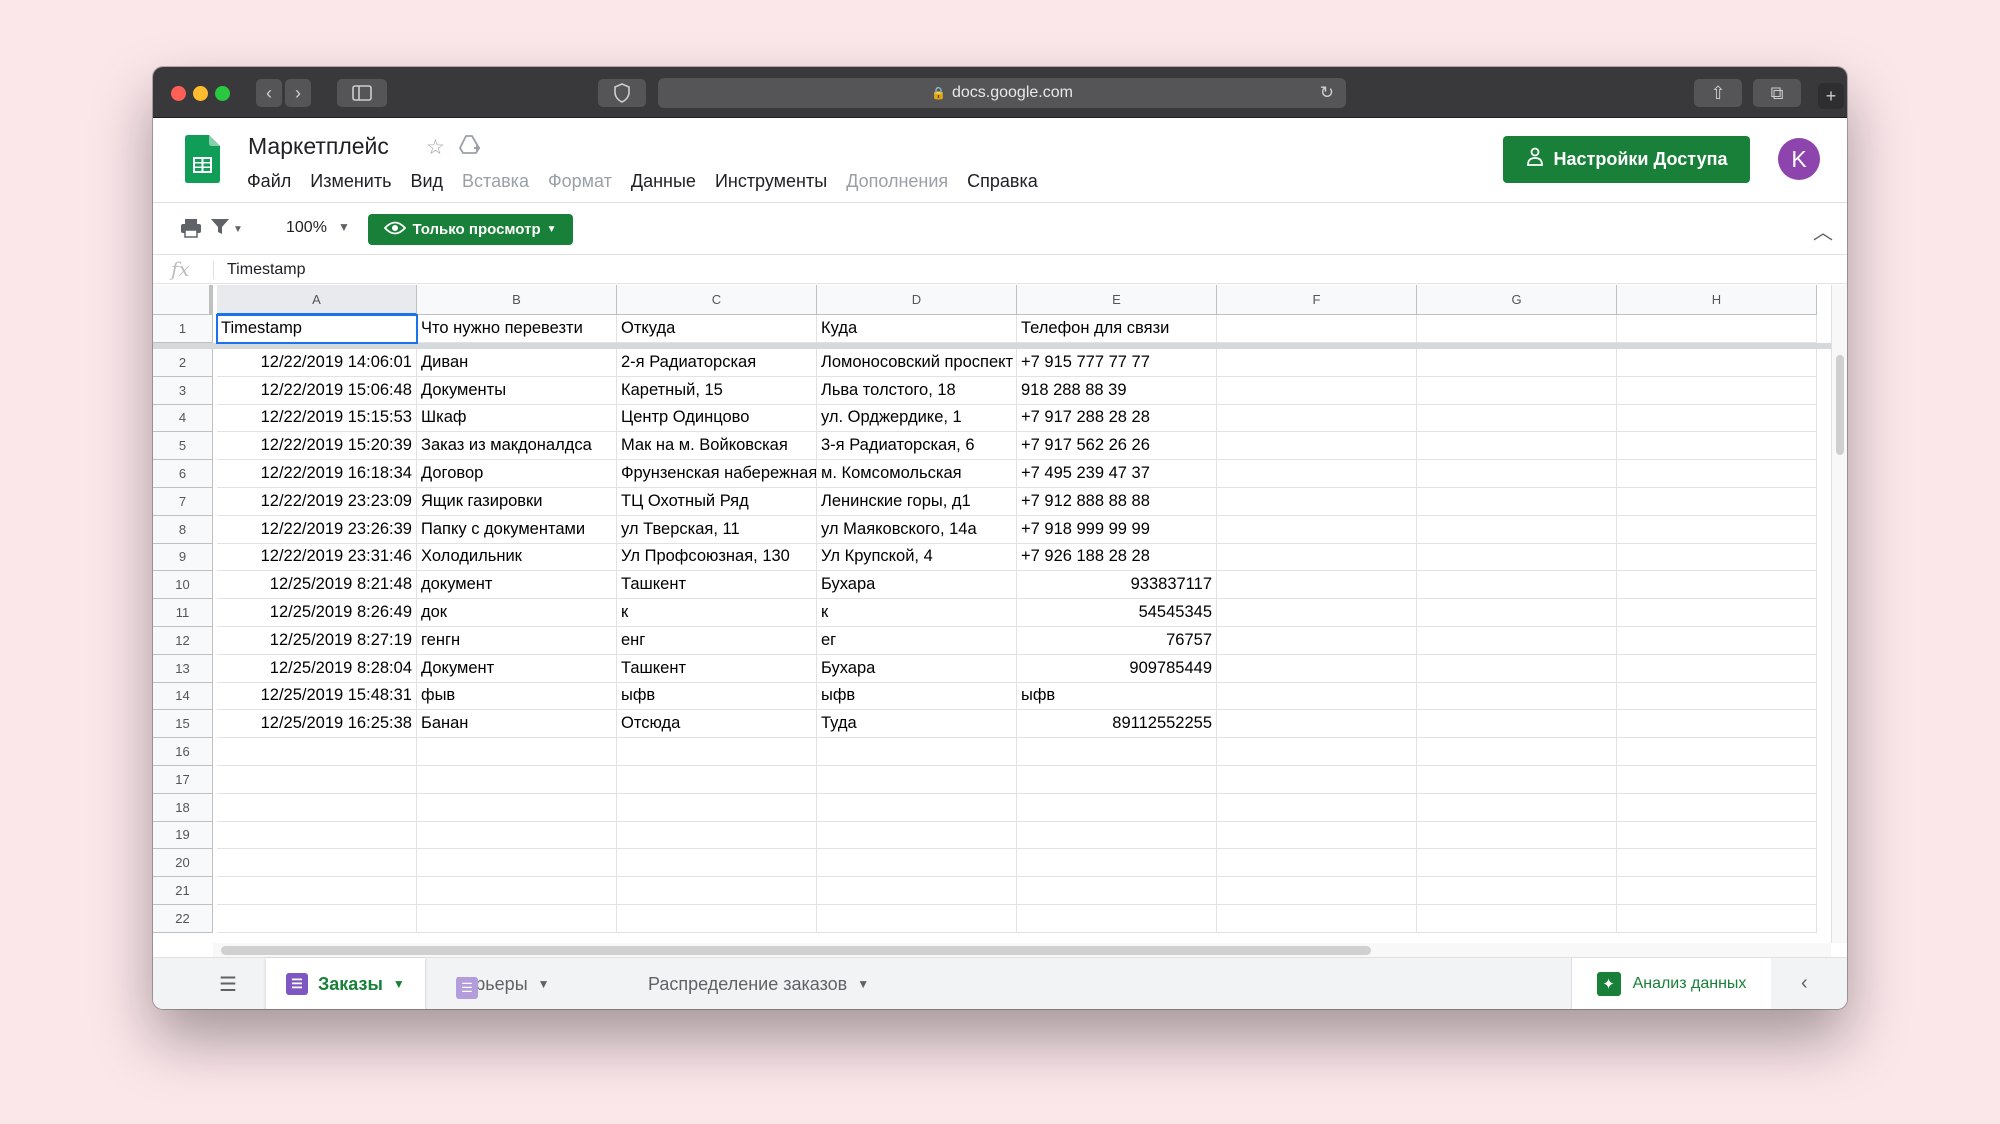 The height and width of the screenshot is (1124, 2000). What do you see at coordinates (183, 891) in the screenshot?
I see `row-header: 21` at bounding box center [183, 891].